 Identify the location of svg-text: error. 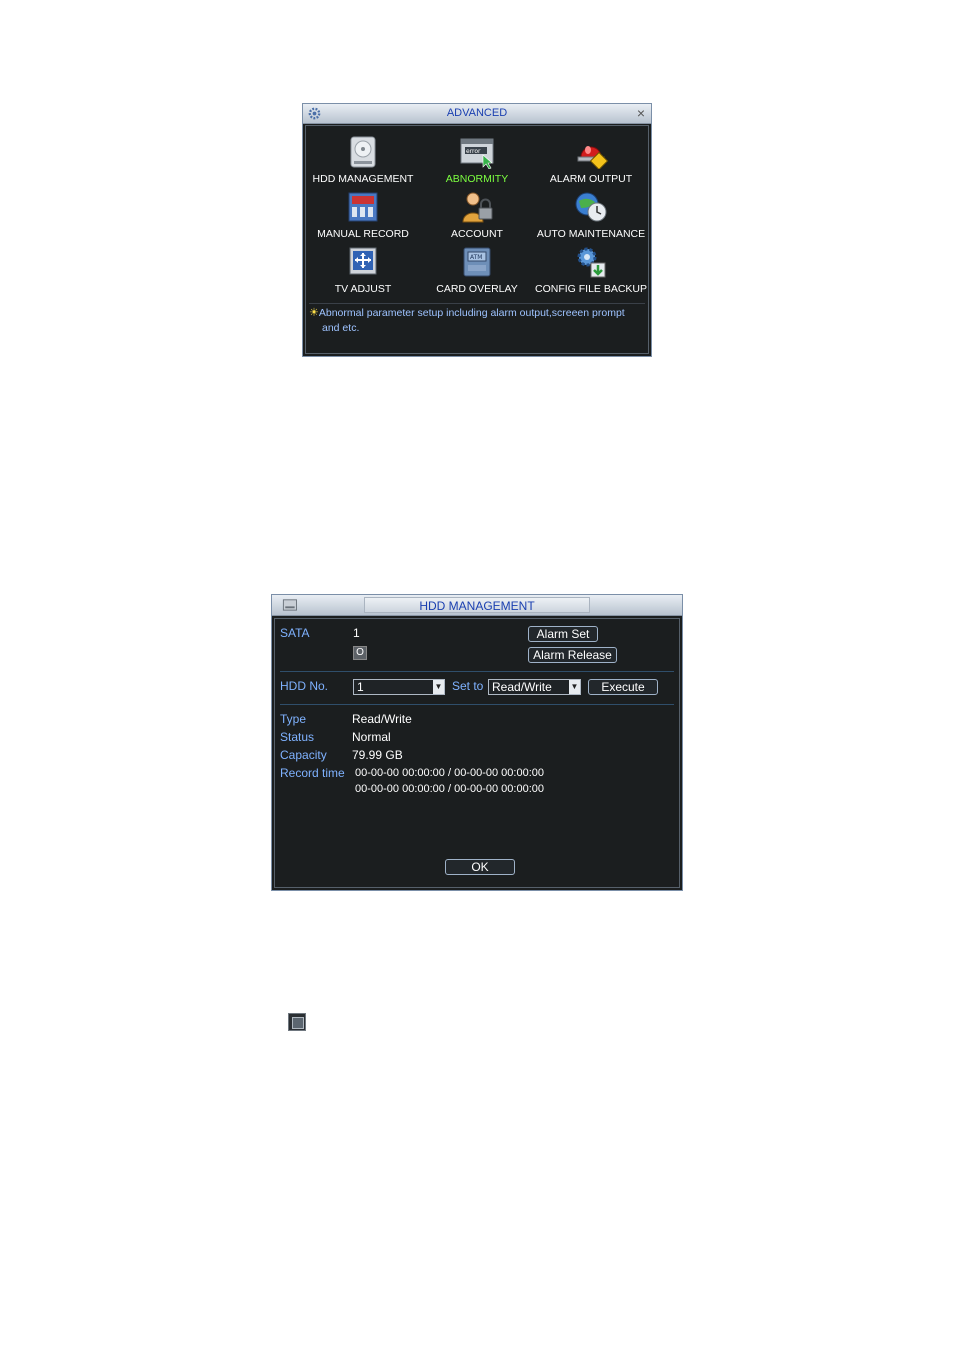
(473, 151).